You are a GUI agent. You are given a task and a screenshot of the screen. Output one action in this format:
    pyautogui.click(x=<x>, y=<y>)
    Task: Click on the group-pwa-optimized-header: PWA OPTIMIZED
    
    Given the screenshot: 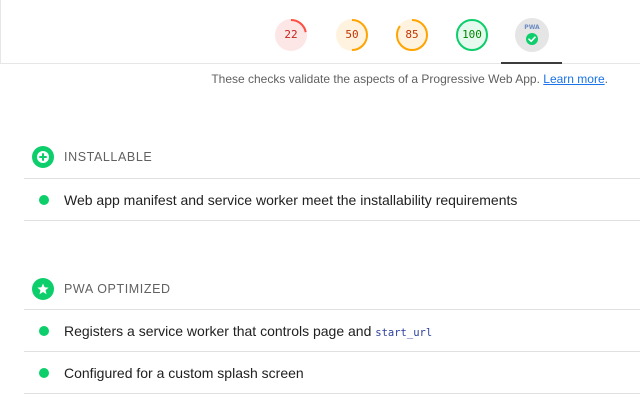 What is the action you would take?
    pyautogui.click(x=320, y=289)
    